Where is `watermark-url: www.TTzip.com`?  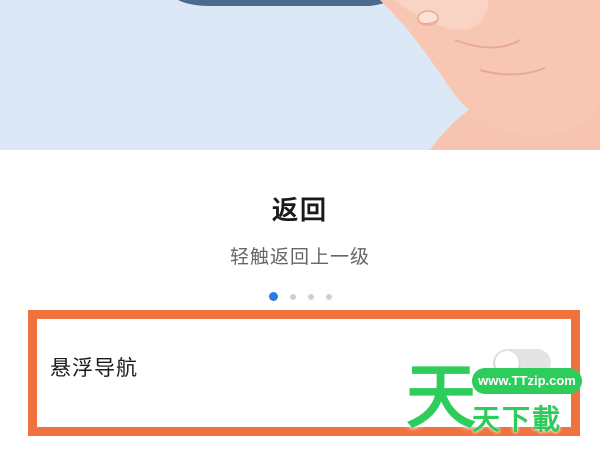 watermark-url: www.TTzip.com is located at coordinates (527, 381).